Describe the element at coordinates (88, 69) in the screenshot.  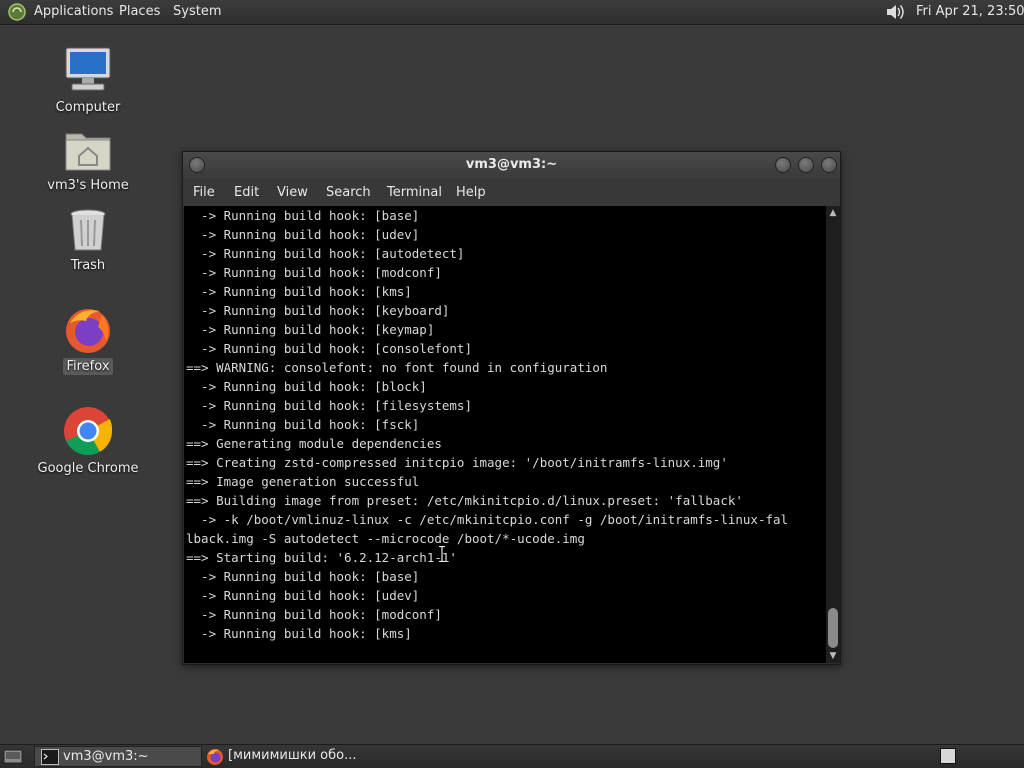
I see `computer-icon` at that location.